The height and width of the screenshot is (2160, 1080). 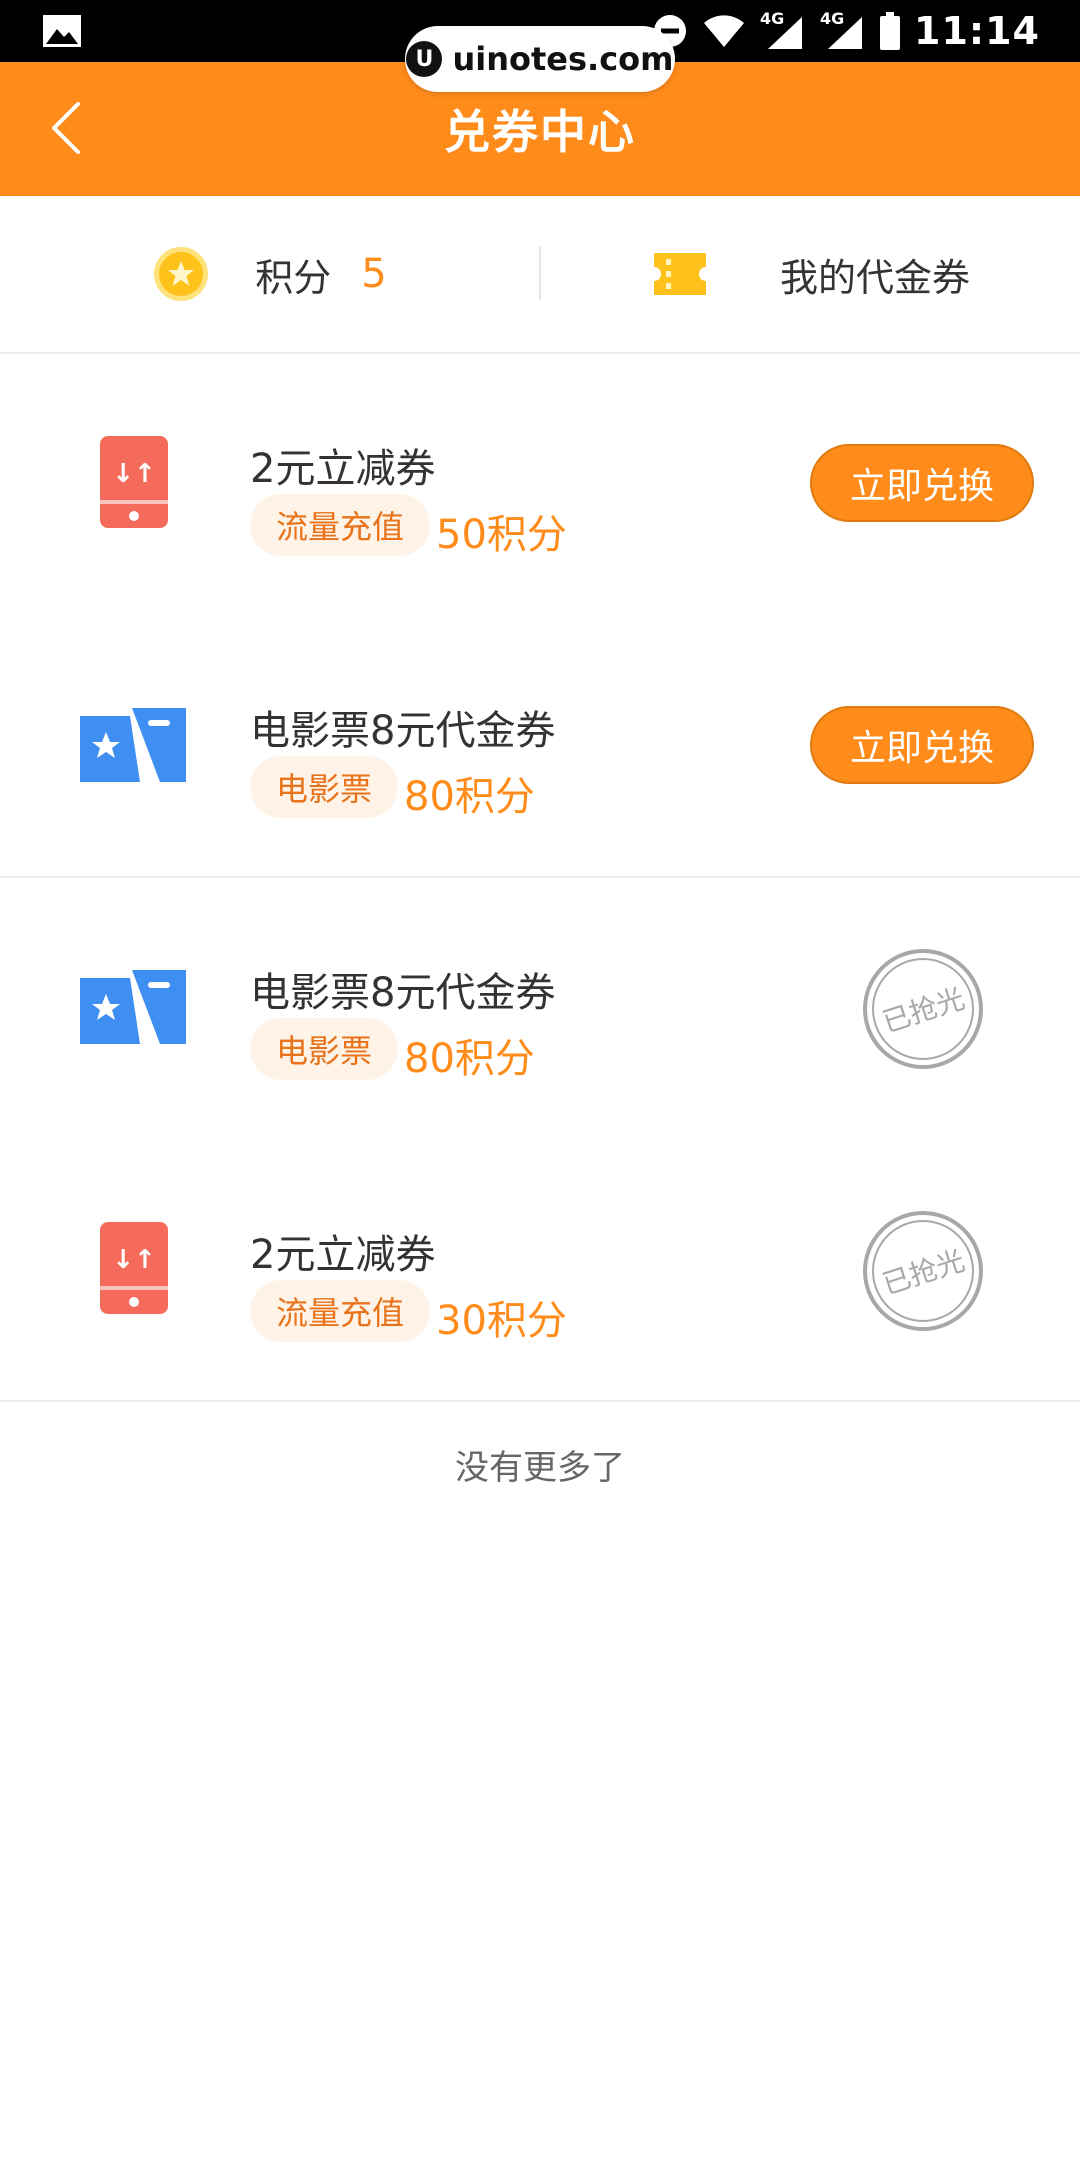 I want to click on watermark-badge: U uinotes.com, so click(x=540, y=59).